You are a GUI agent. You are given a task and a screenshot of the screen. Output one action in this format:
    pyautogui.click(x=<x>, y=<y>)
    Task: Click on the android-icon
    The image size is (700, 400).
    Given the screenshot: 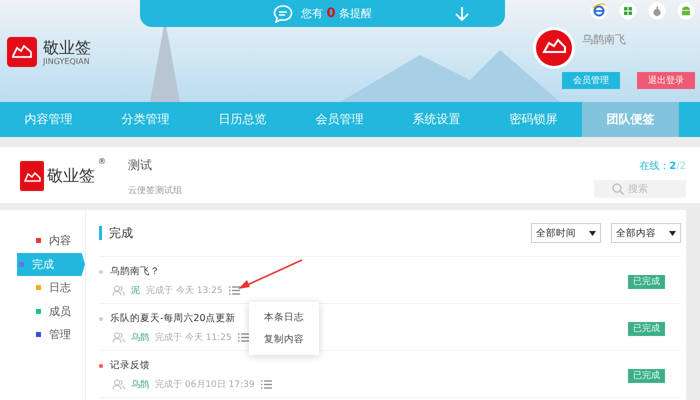 What is the action you would take?
    pyautogui.click(x=686, y=11)
    